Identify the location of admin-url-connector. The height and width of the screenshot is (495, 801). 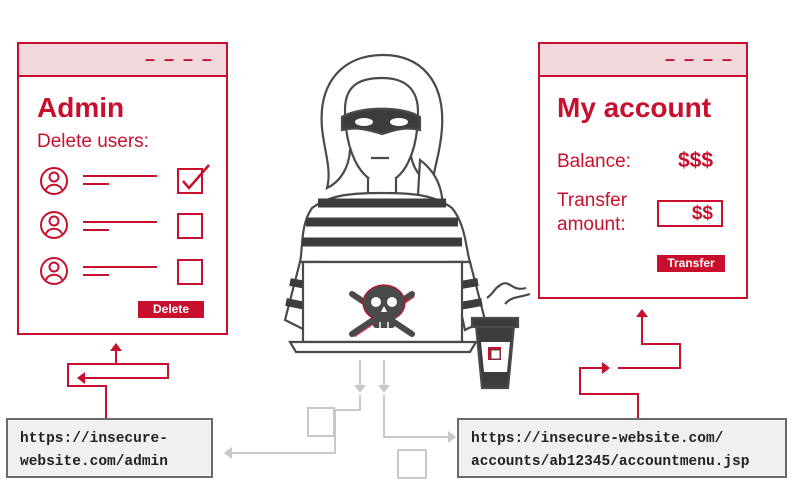
(118, 380).